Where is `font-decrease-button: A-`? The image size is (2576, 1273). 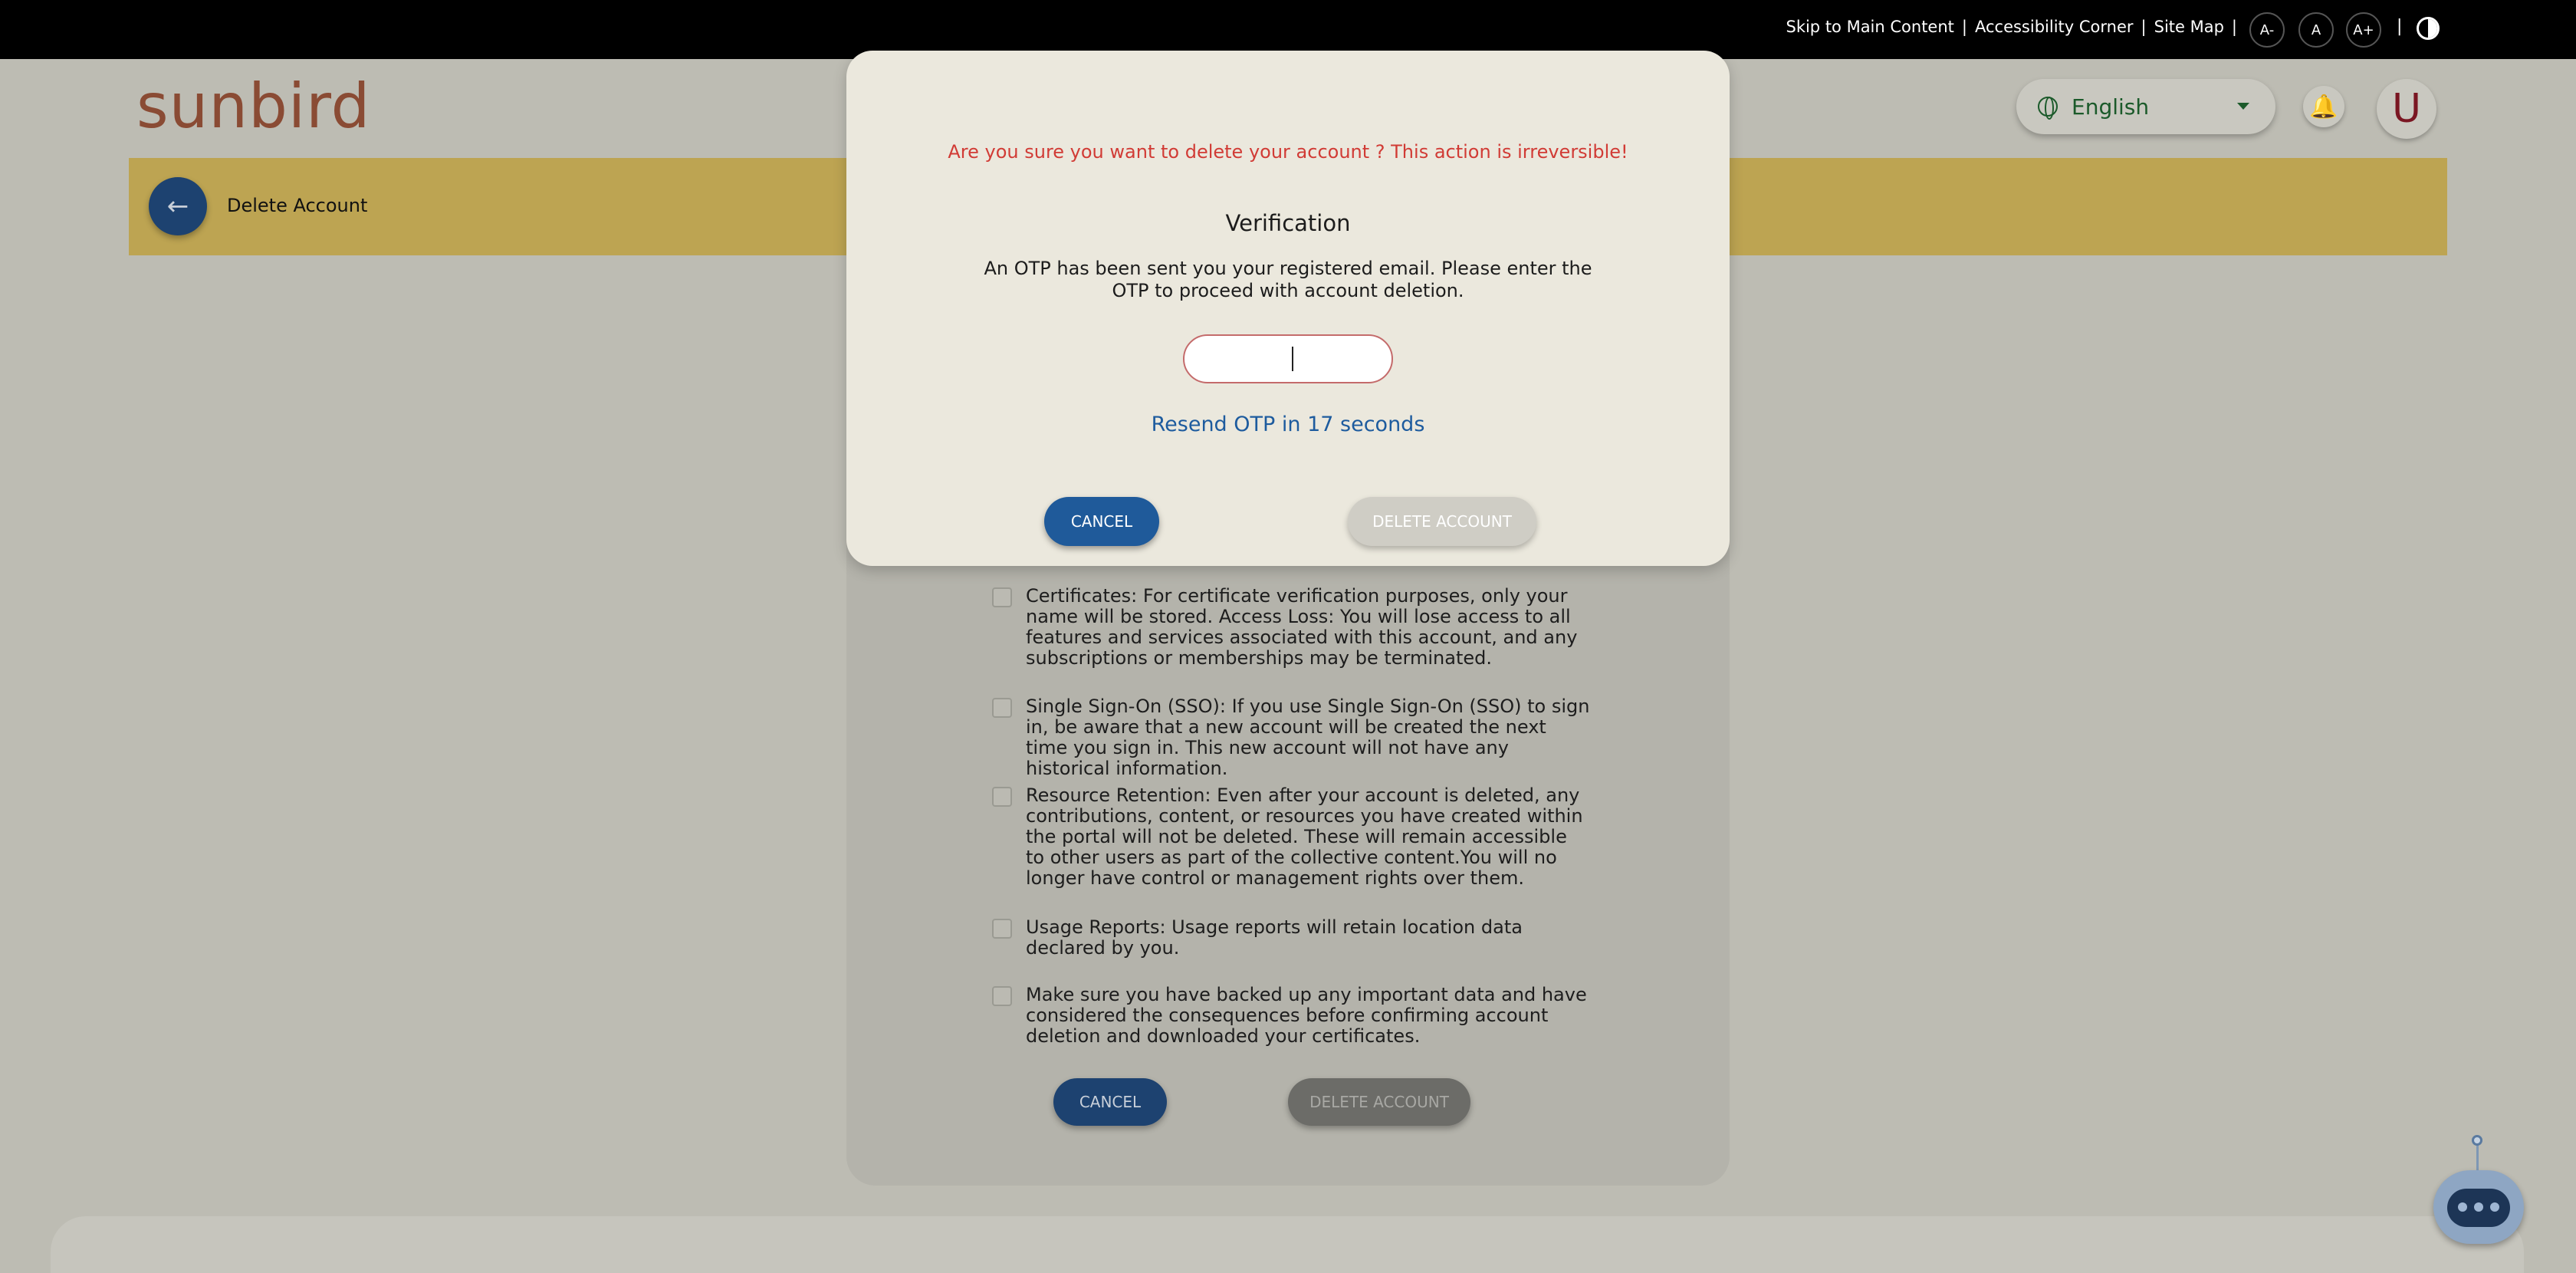 font-decrease-button: A- is located at coordinates (2267, 30).